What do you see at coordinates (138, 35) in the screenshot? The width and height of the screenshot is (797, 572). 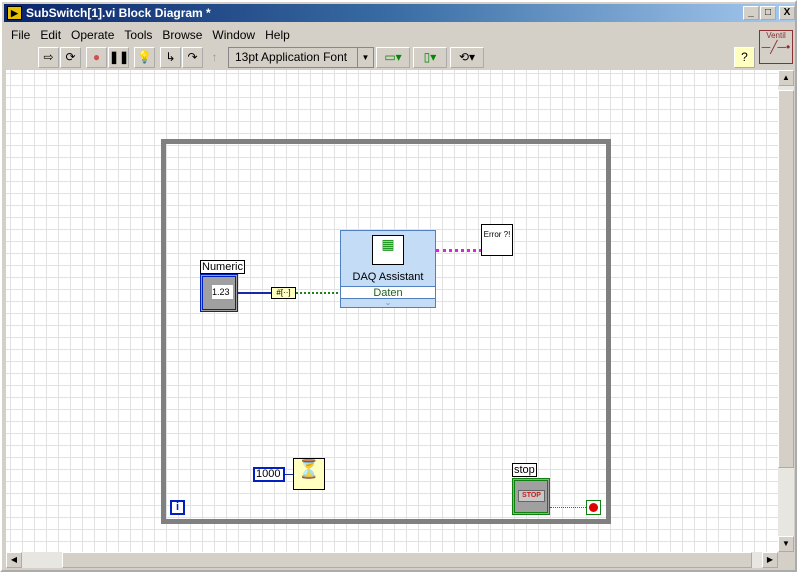 I see `menu-tools: Tools` at bounding box center [138, 35].